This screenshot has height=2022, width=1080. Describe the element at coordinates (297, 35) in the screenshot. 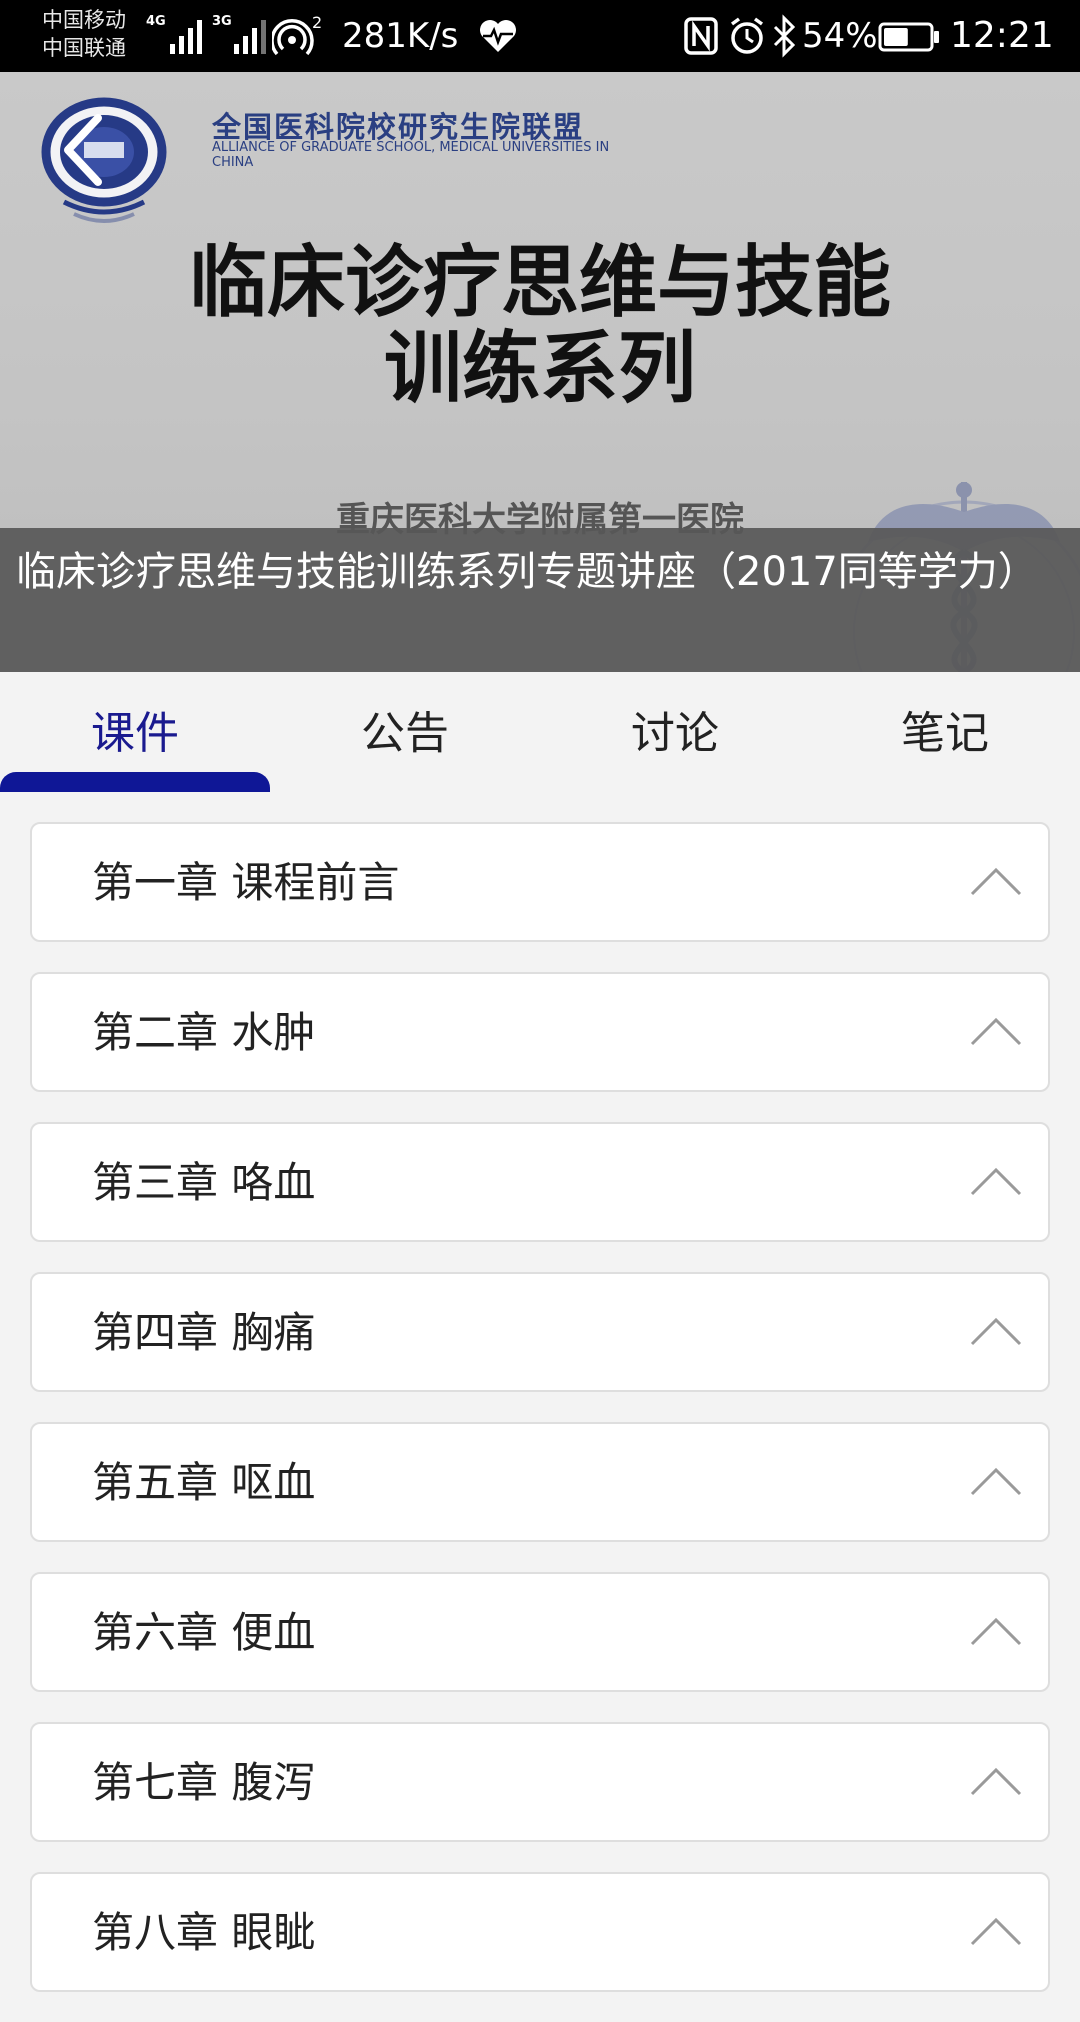

I see `hotspot-icon: 2` at that location.